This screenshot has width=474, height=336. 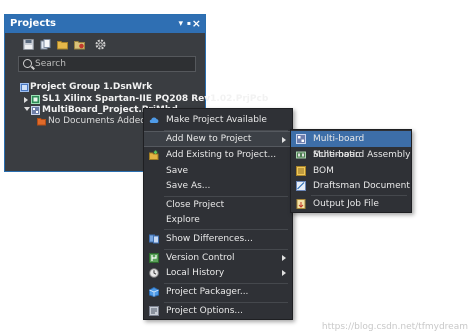 What do you see at coordinates (24, 87) in the screenshot?
I see `workspace-icon` at bounding box center [24, 87].